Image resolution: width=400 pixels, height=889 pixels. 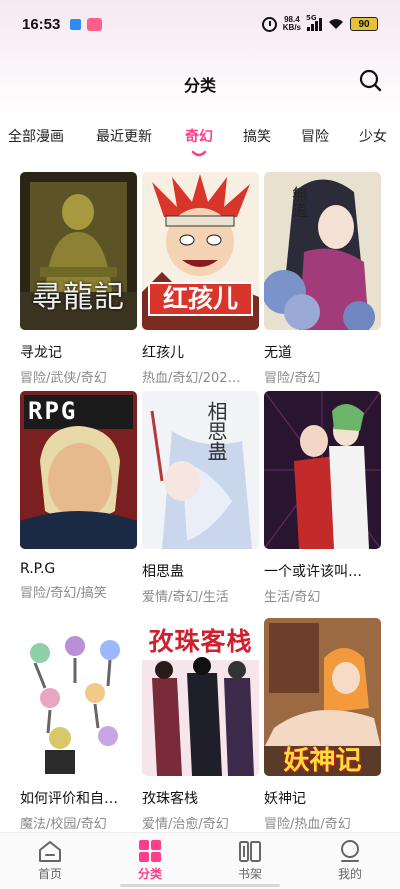 I want to click on cover-title-text: 孜珠客栈, so click(x=200, y=641).